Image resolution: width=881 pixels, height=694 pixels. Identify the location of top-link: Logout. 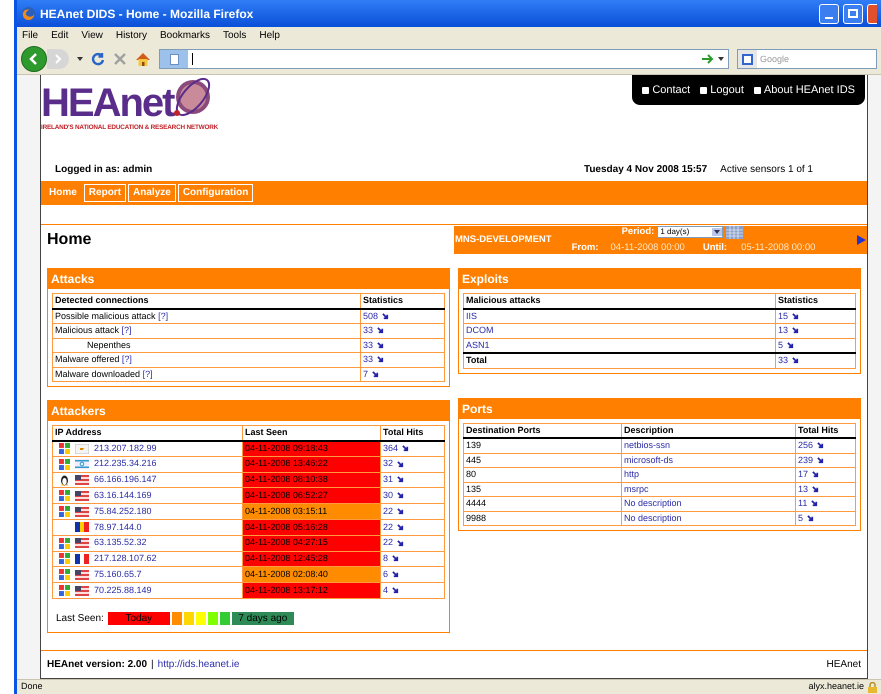
(722, 90).